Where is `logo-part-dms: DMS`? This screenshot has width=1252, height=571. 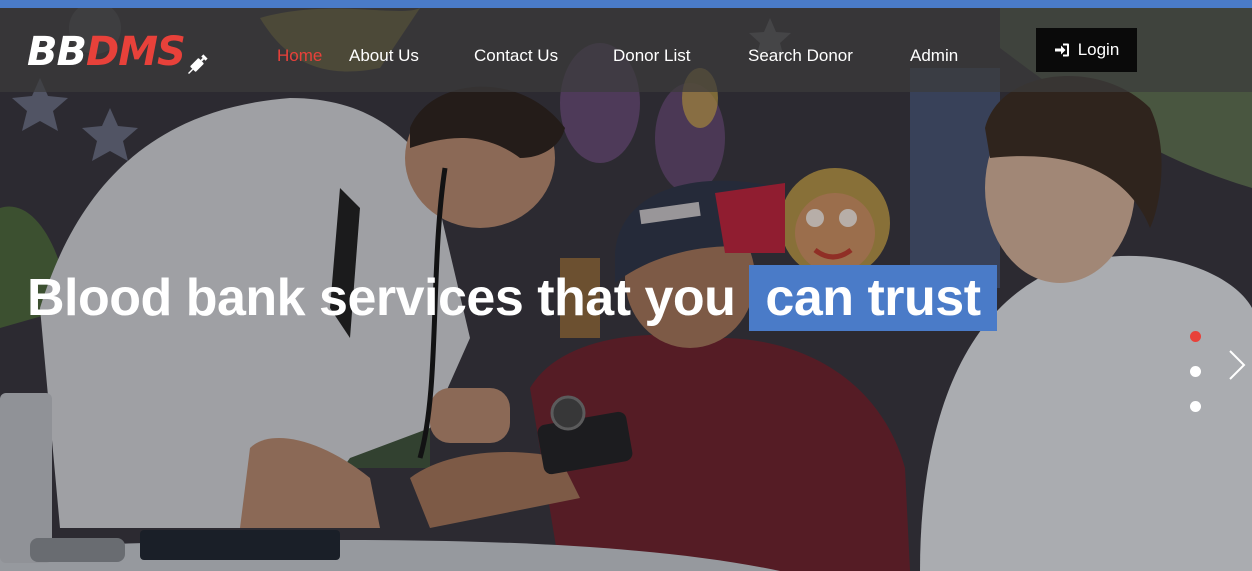 logo-part-dms: DMS is located at coordinates (135, 52).